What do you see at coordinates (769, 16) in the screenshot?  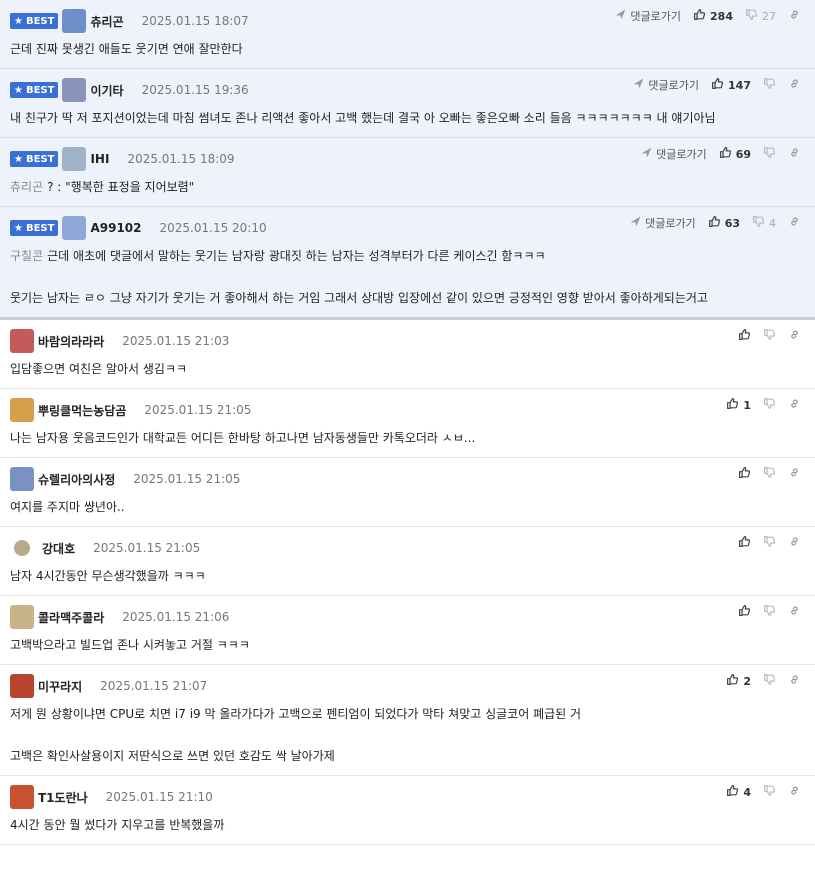 I see `dislike-count: 27` at bounding box center [769, 16].